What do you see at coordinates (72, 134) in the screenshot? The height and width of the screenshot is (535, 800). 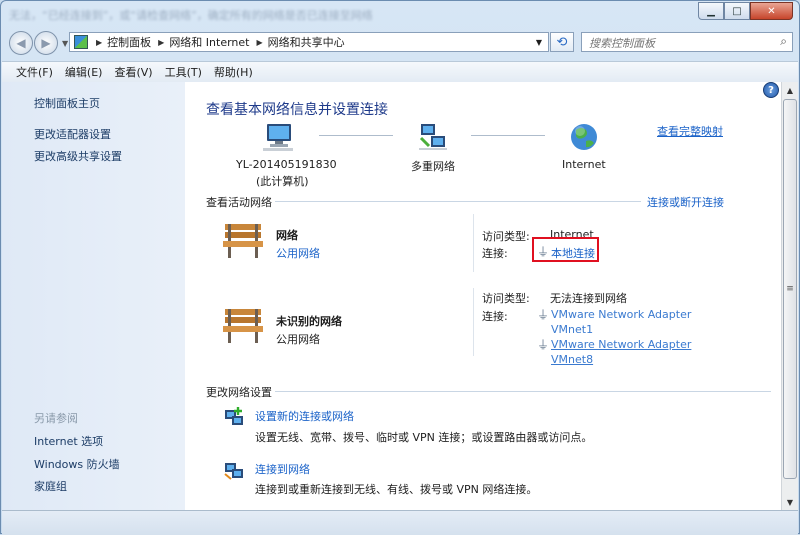 I see `sidebar-link-adapter-settings: 更改适配器设置` at bounding box center [72, 134].